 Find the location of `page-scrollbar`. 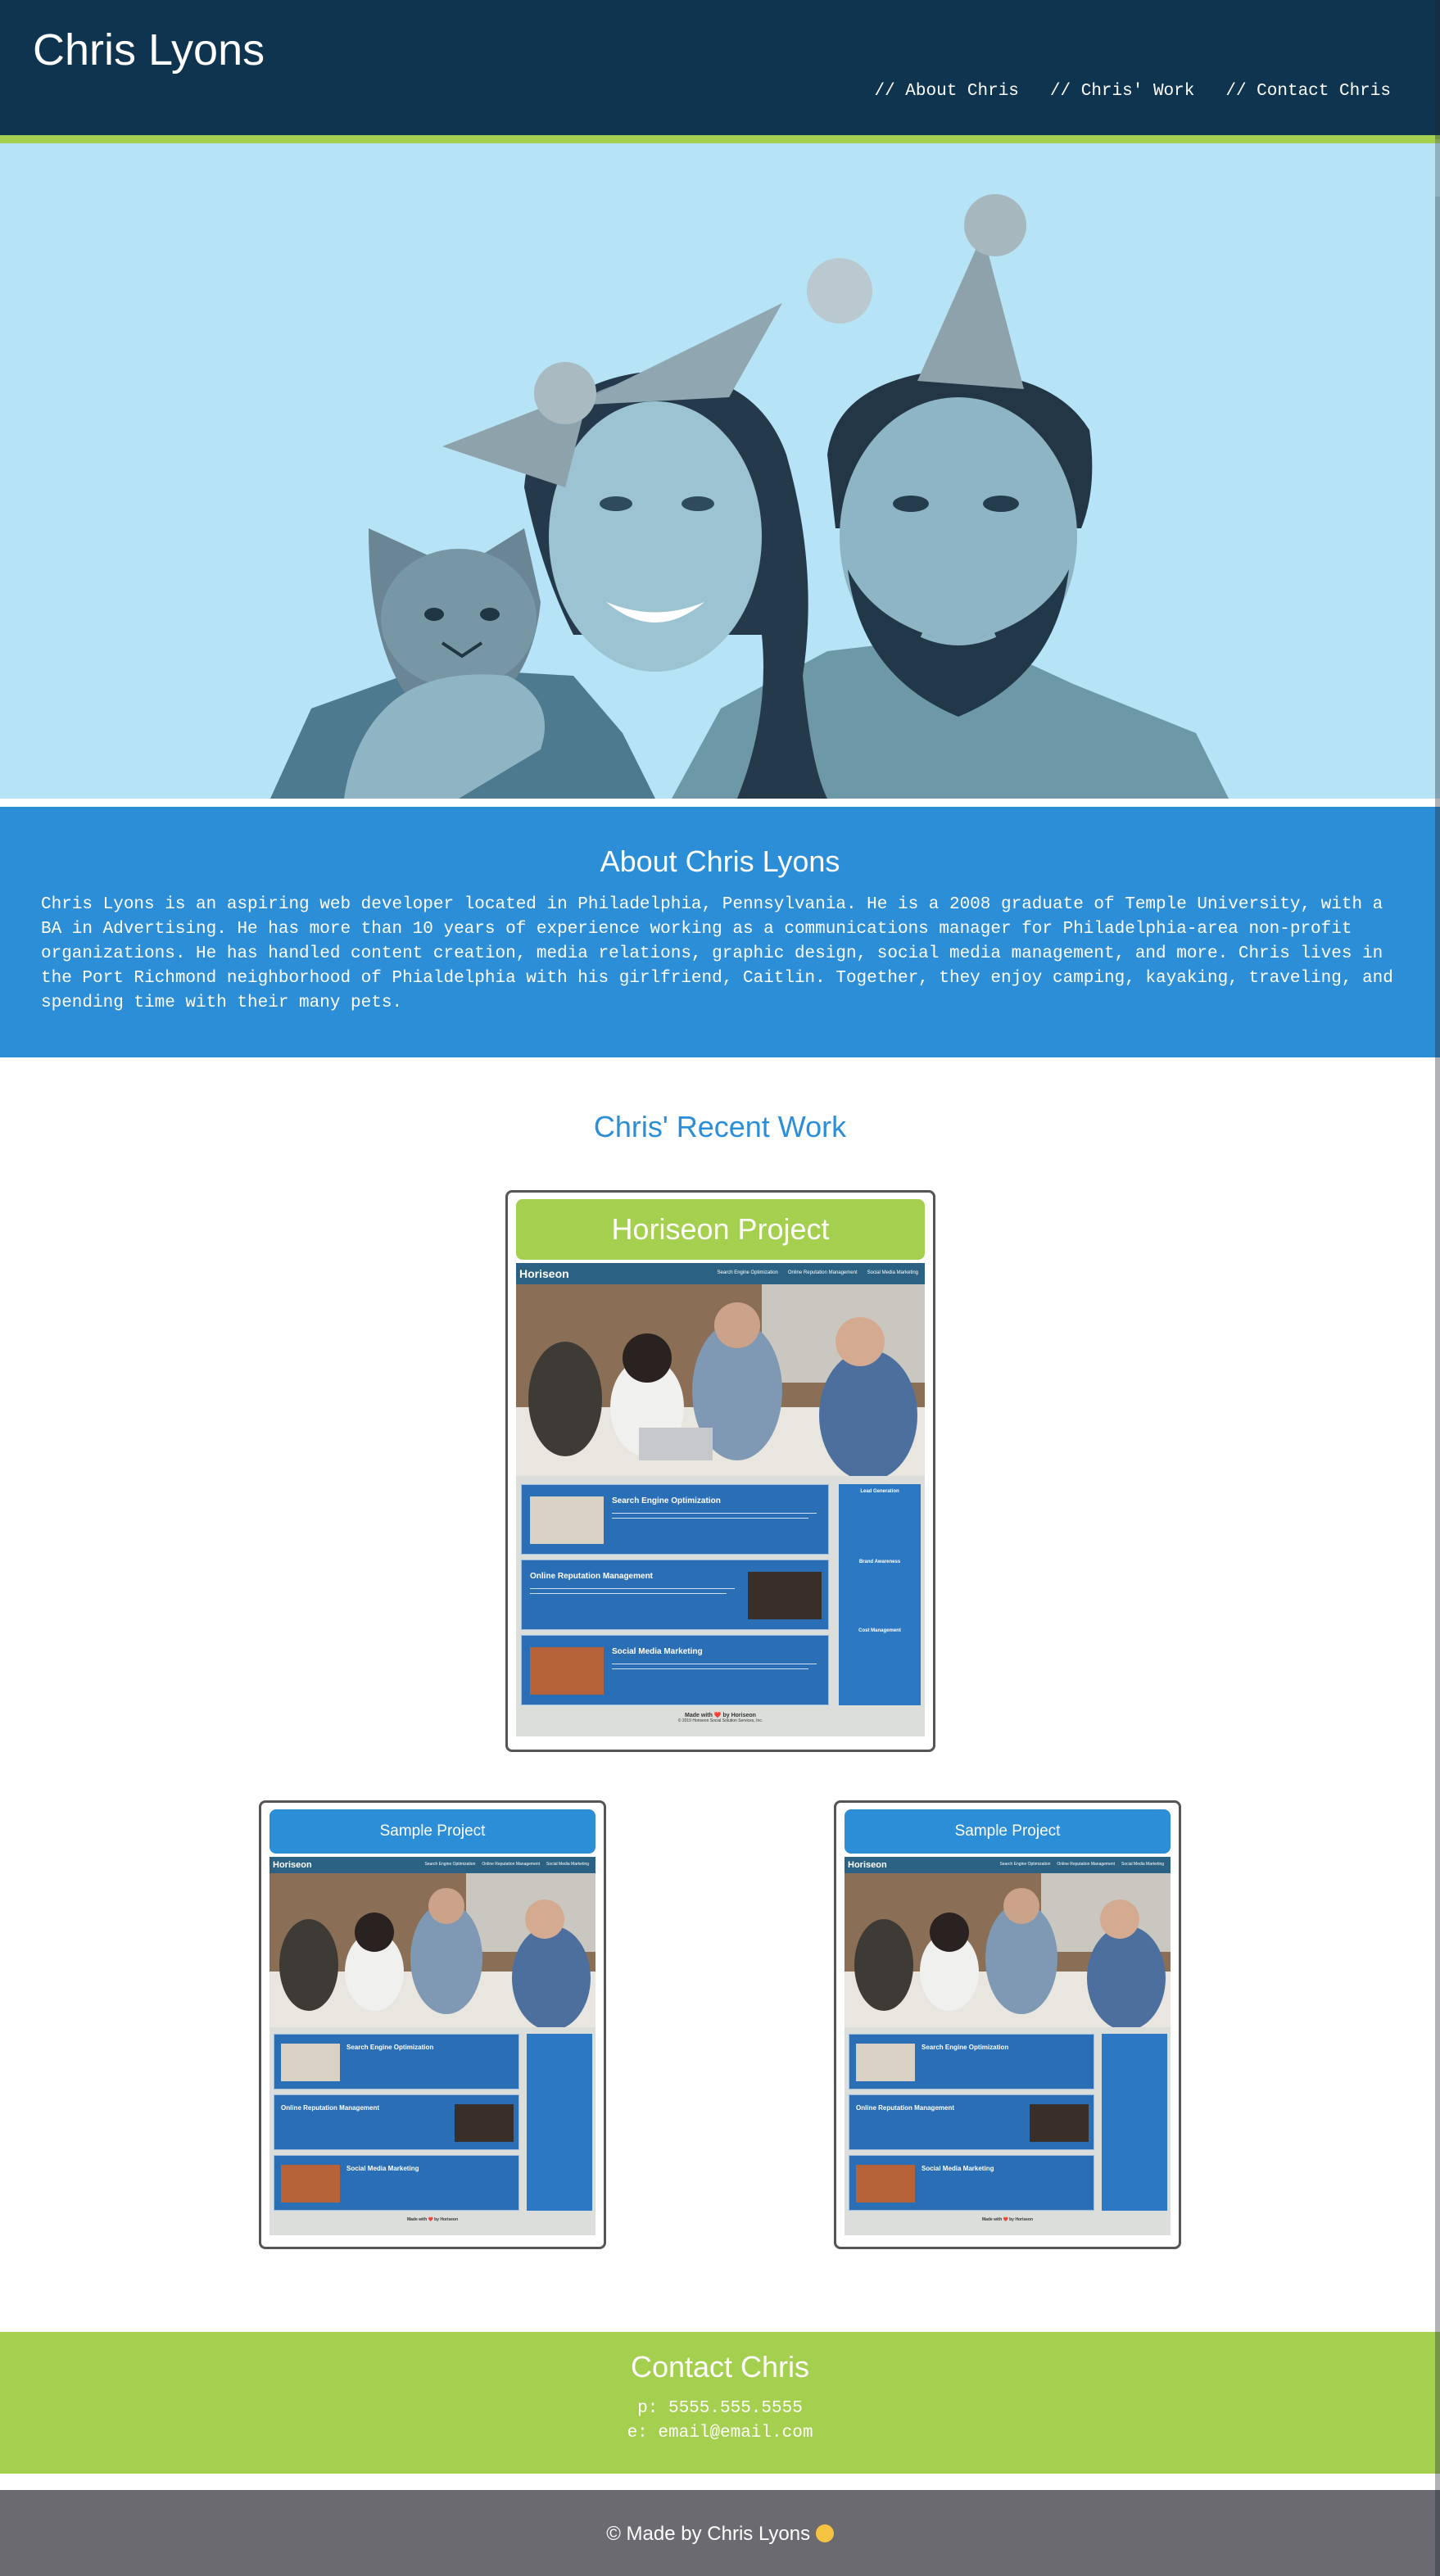

page-scrollbar is located at coordinates (1437, 1288).